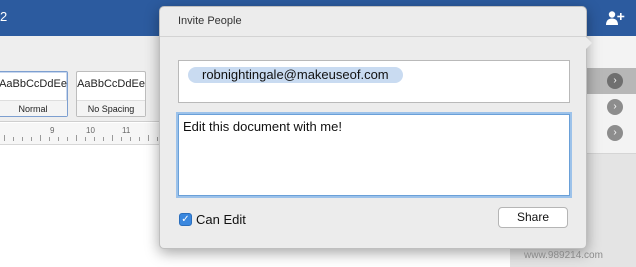  What do you see at coordinates (126, 130) in the screenshot?
I see `ruler-number: 11` at bounding box center [126, 130].